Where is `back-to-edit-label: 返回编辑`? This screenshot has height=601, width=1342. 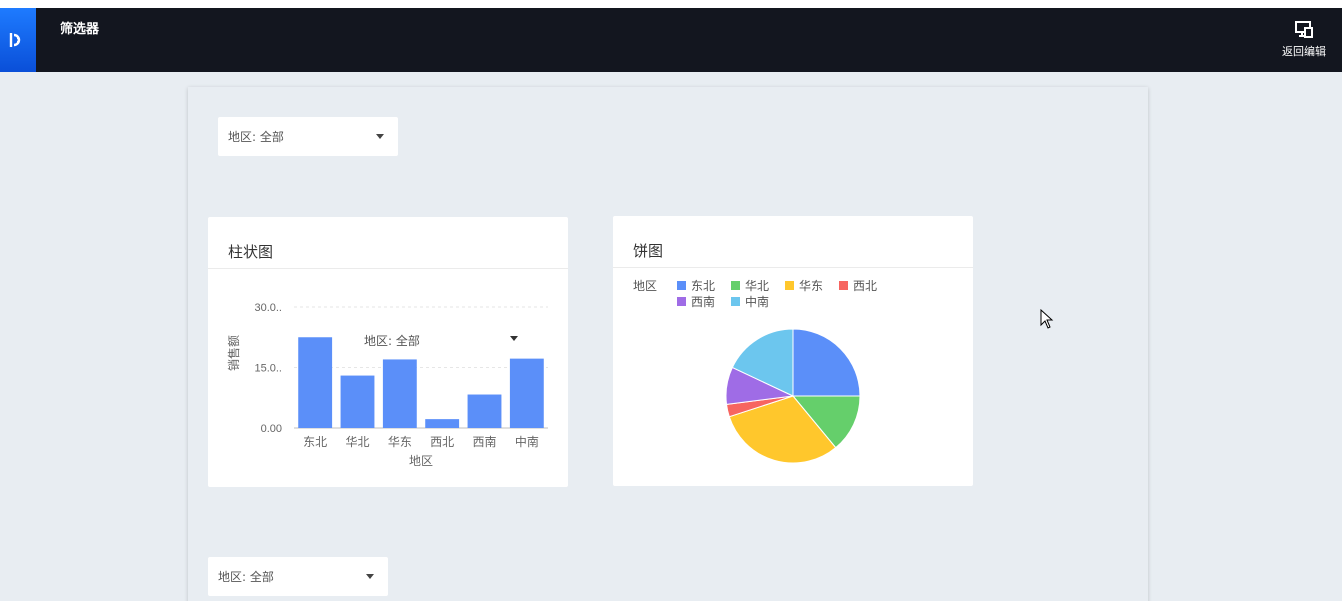
back-to-edit-label: 返回编辑 is located at coordinates (1304, 51).